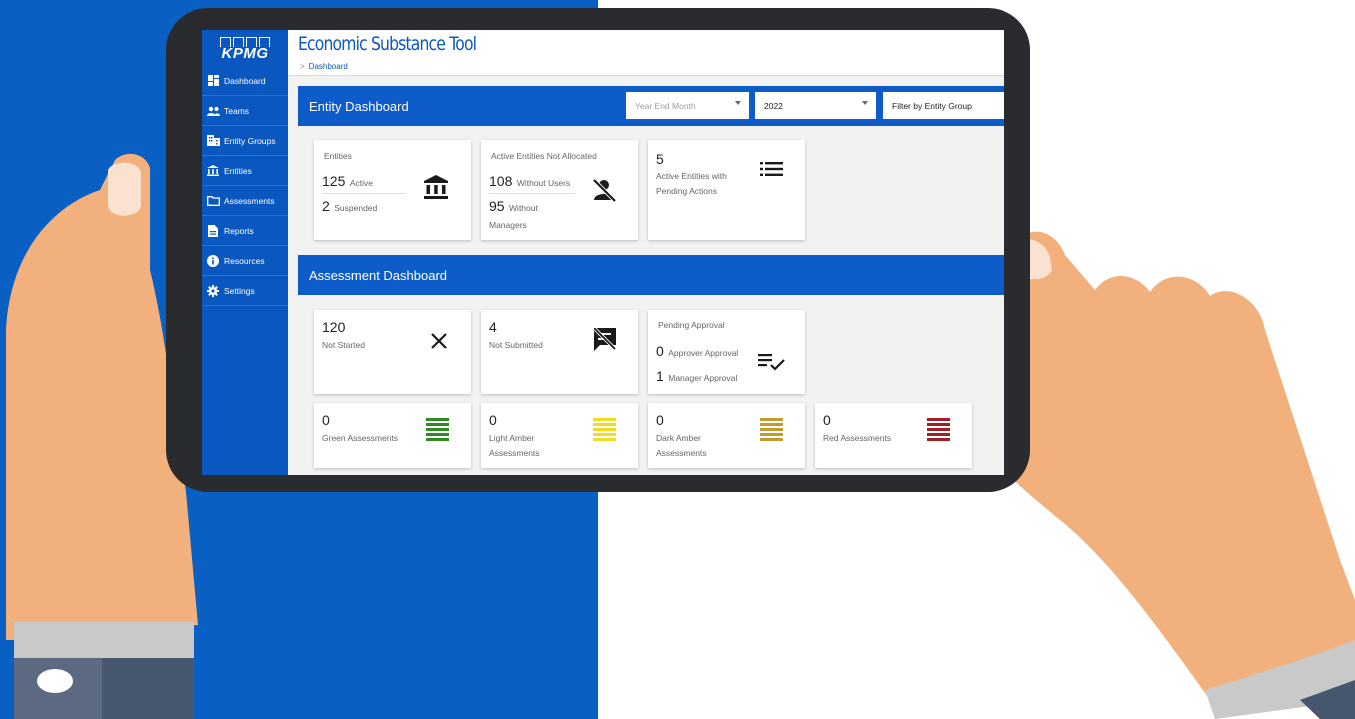 The width and height of the screenshot is (1355, 719). I want to click on report-icon, so click(213, 230).